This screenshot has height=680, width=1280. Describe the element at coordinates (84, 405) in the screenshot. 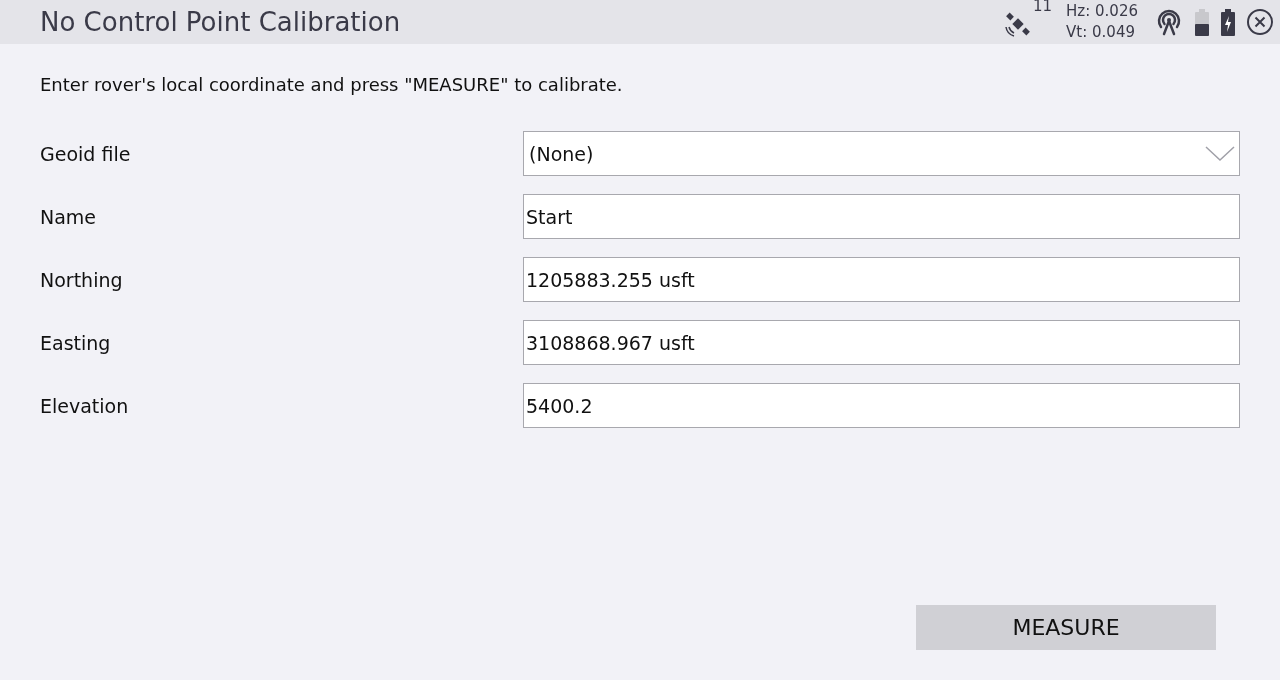

I see `field-label: Elevation` at that location.